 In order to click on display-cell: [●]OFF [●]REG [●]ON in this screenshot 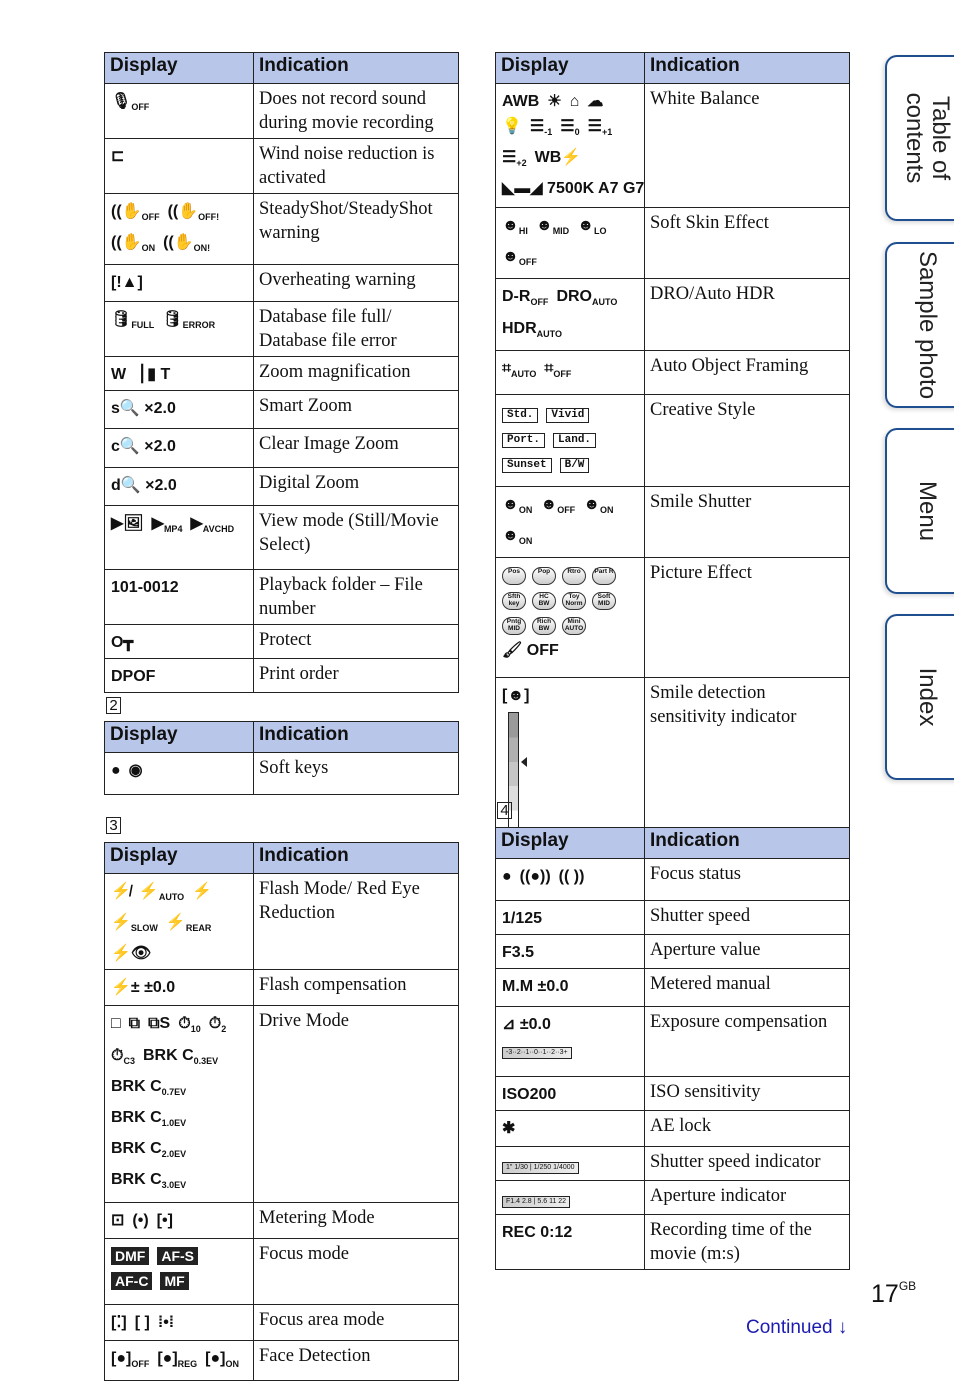, I will do `click(179, 1360)`.